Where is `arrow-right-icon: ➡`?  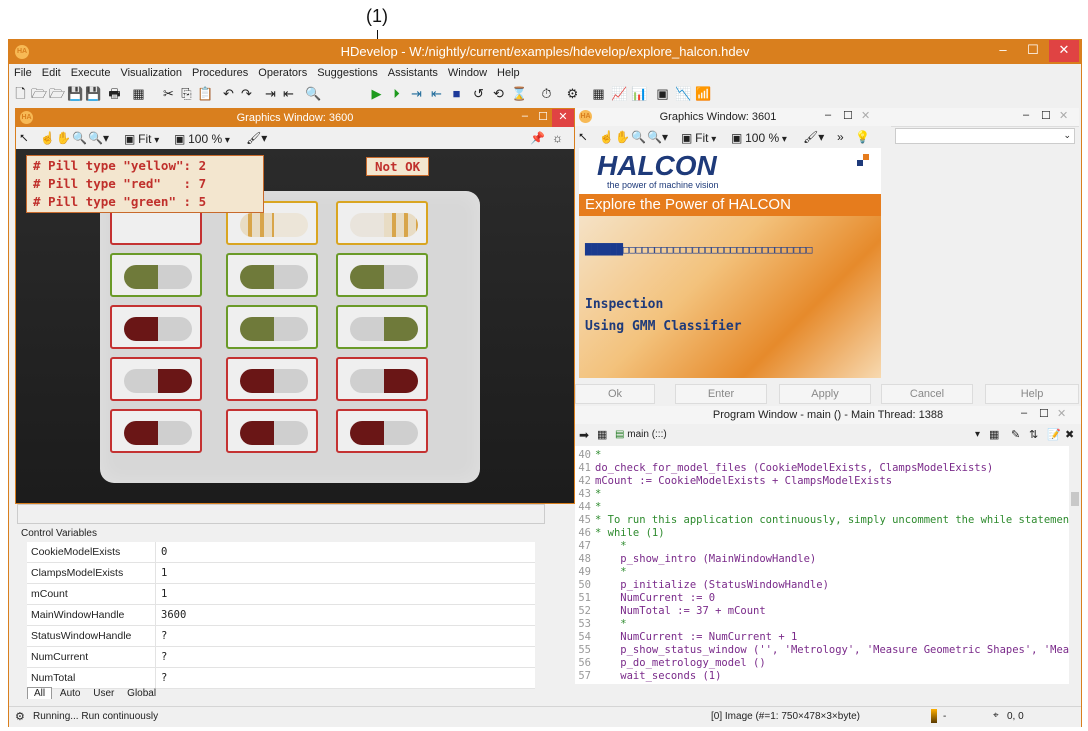
arrow-right-icon: ➡ is located at coordinates (584, 435).